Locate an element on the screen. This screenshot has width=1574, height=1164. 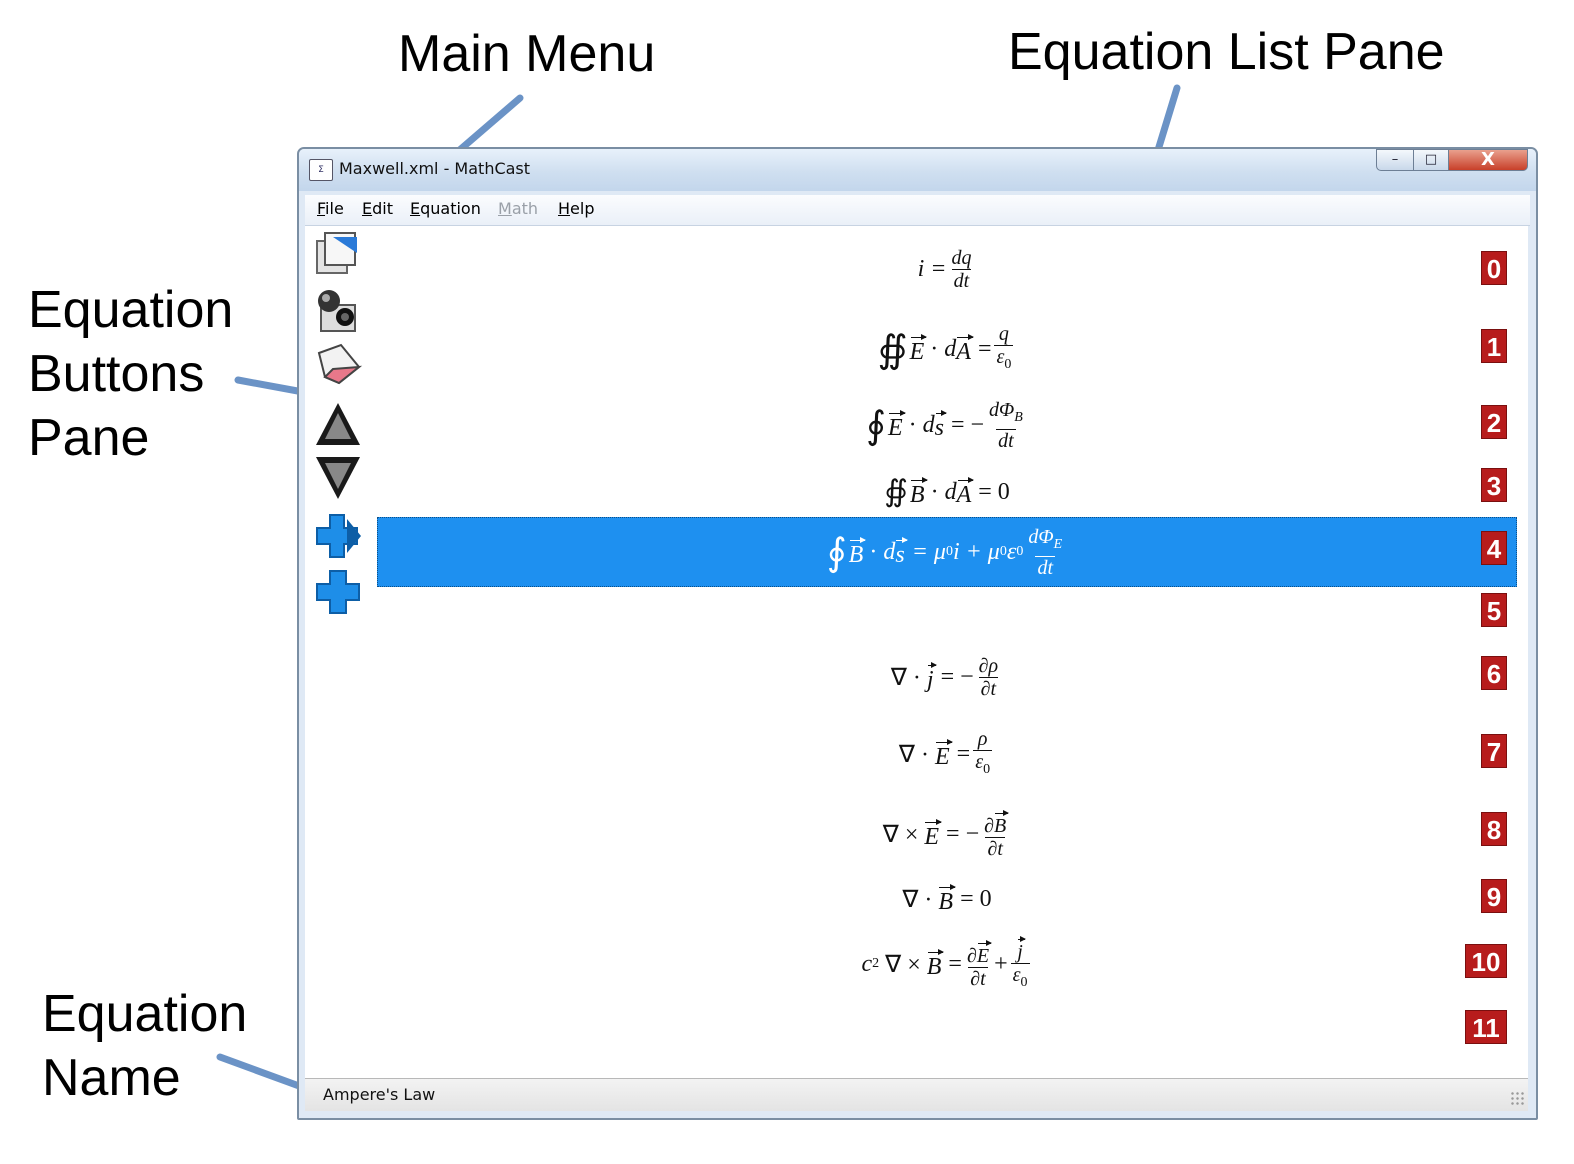
fraction: ∂B ∂t is located at coordinates (996, 834).